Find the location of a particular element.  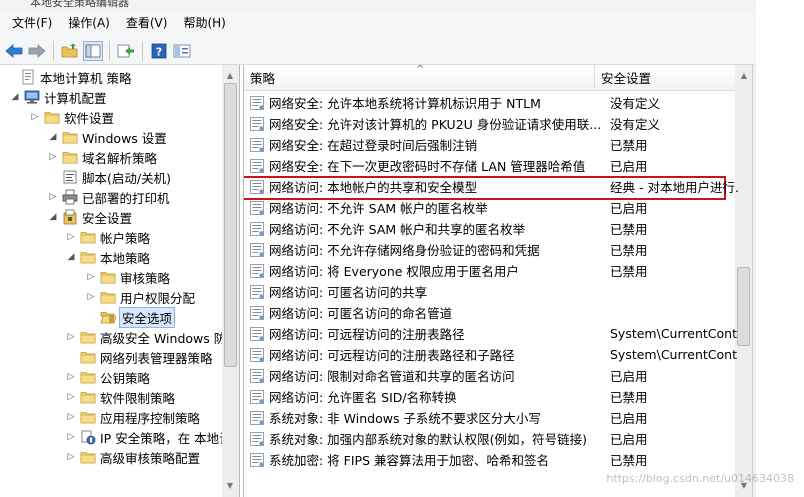

tree-item-label: 已部署的打印机 is located at coordinates (126, 198).